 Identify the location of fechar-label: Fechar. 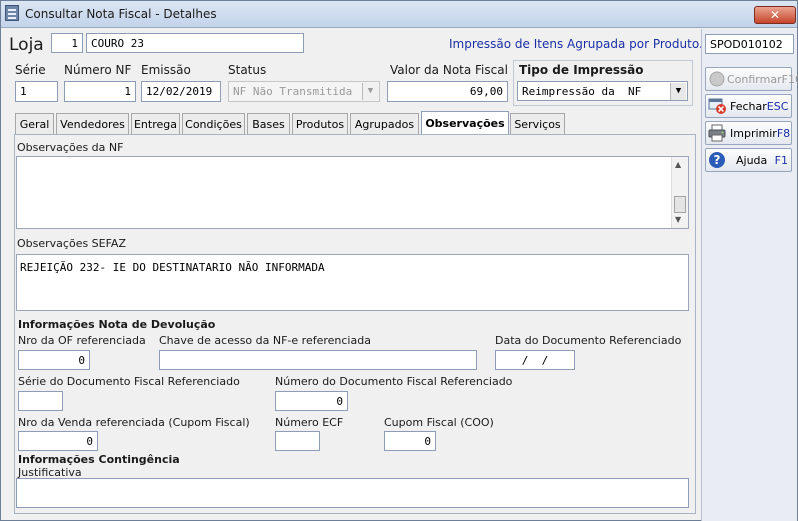
(748, 106).